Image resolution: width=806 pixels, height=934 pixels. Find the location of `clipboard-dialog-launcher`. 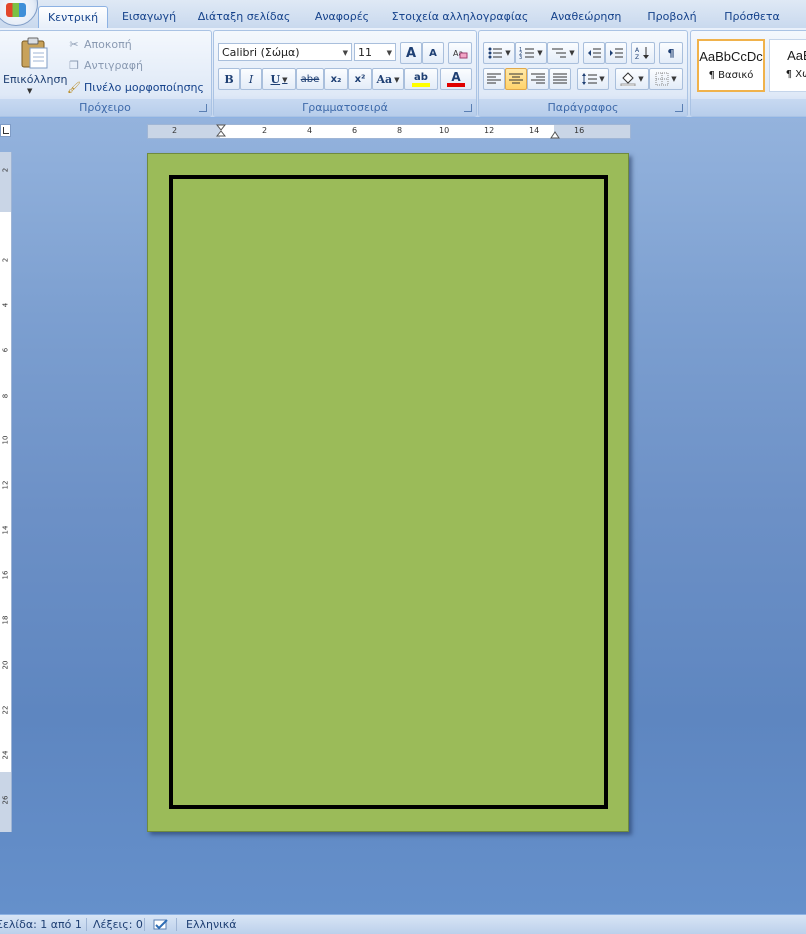

clipboard-dialog-launcher is located at coordinates (203, 108).